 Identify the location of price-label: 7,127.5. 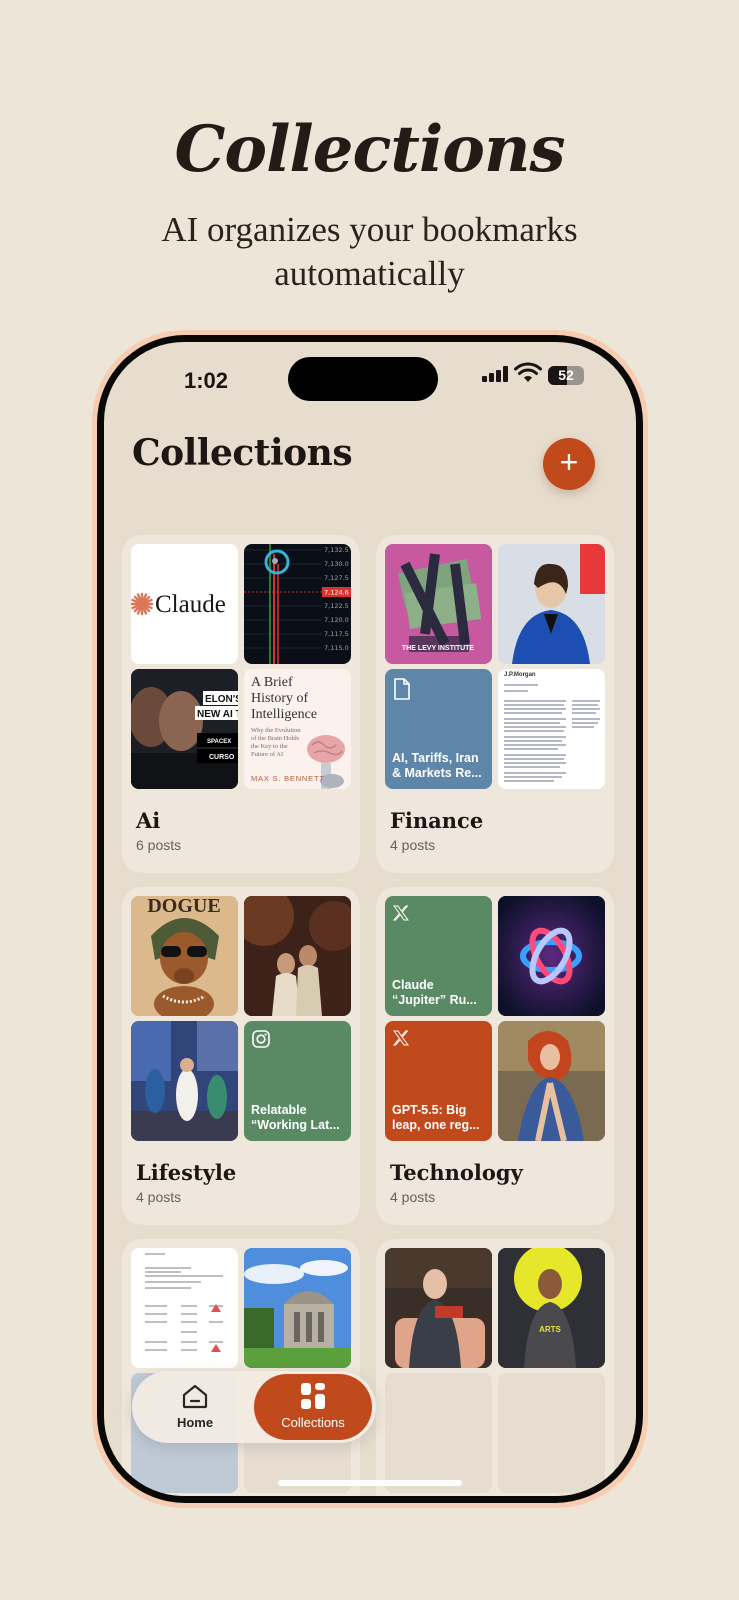
(336, 578).